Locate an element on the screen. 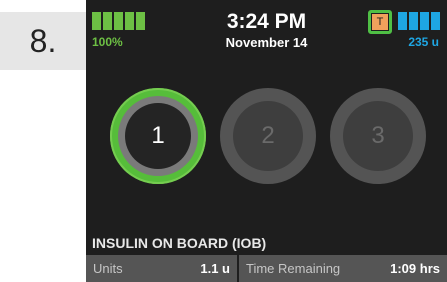 Image resolution: width=447 pixels, height=282 pixels. iob-units-cell: Units 1.1 u is located at coordinates (162, 268).